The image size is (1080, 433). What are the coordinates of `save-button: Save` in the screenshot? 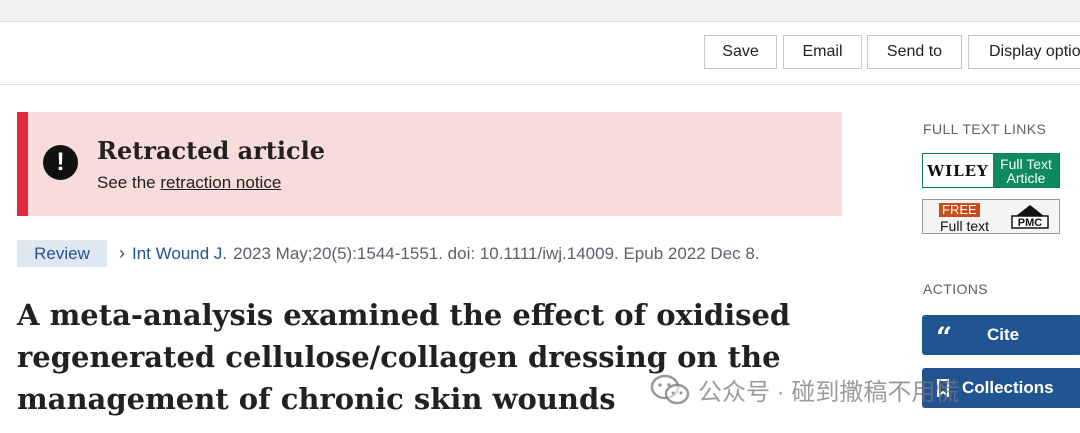 It's located at (740, 52).